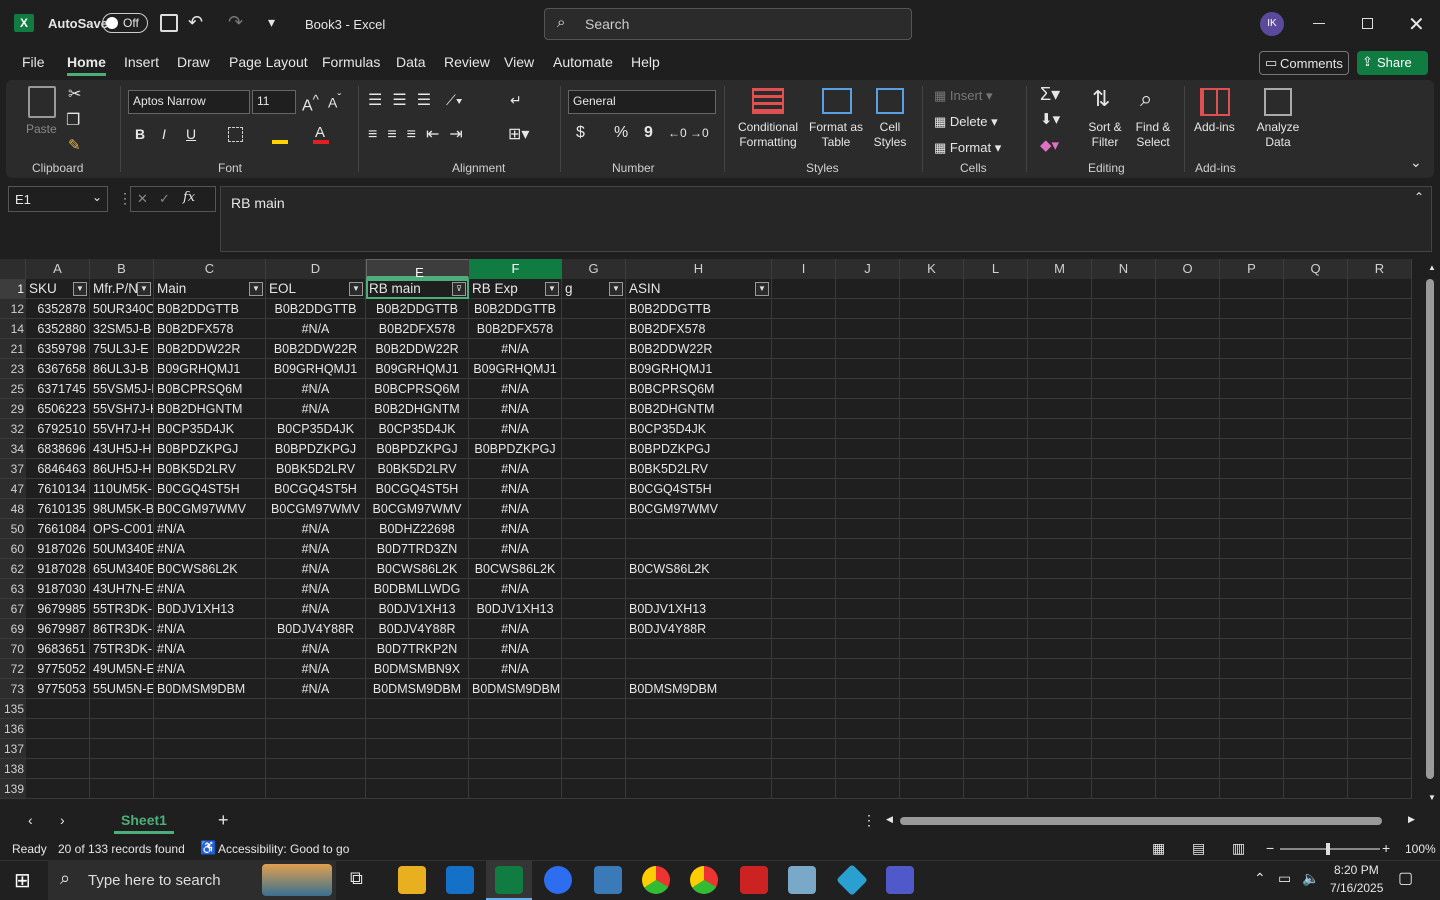  I want to click on empty-cell, so click(1316, 289).